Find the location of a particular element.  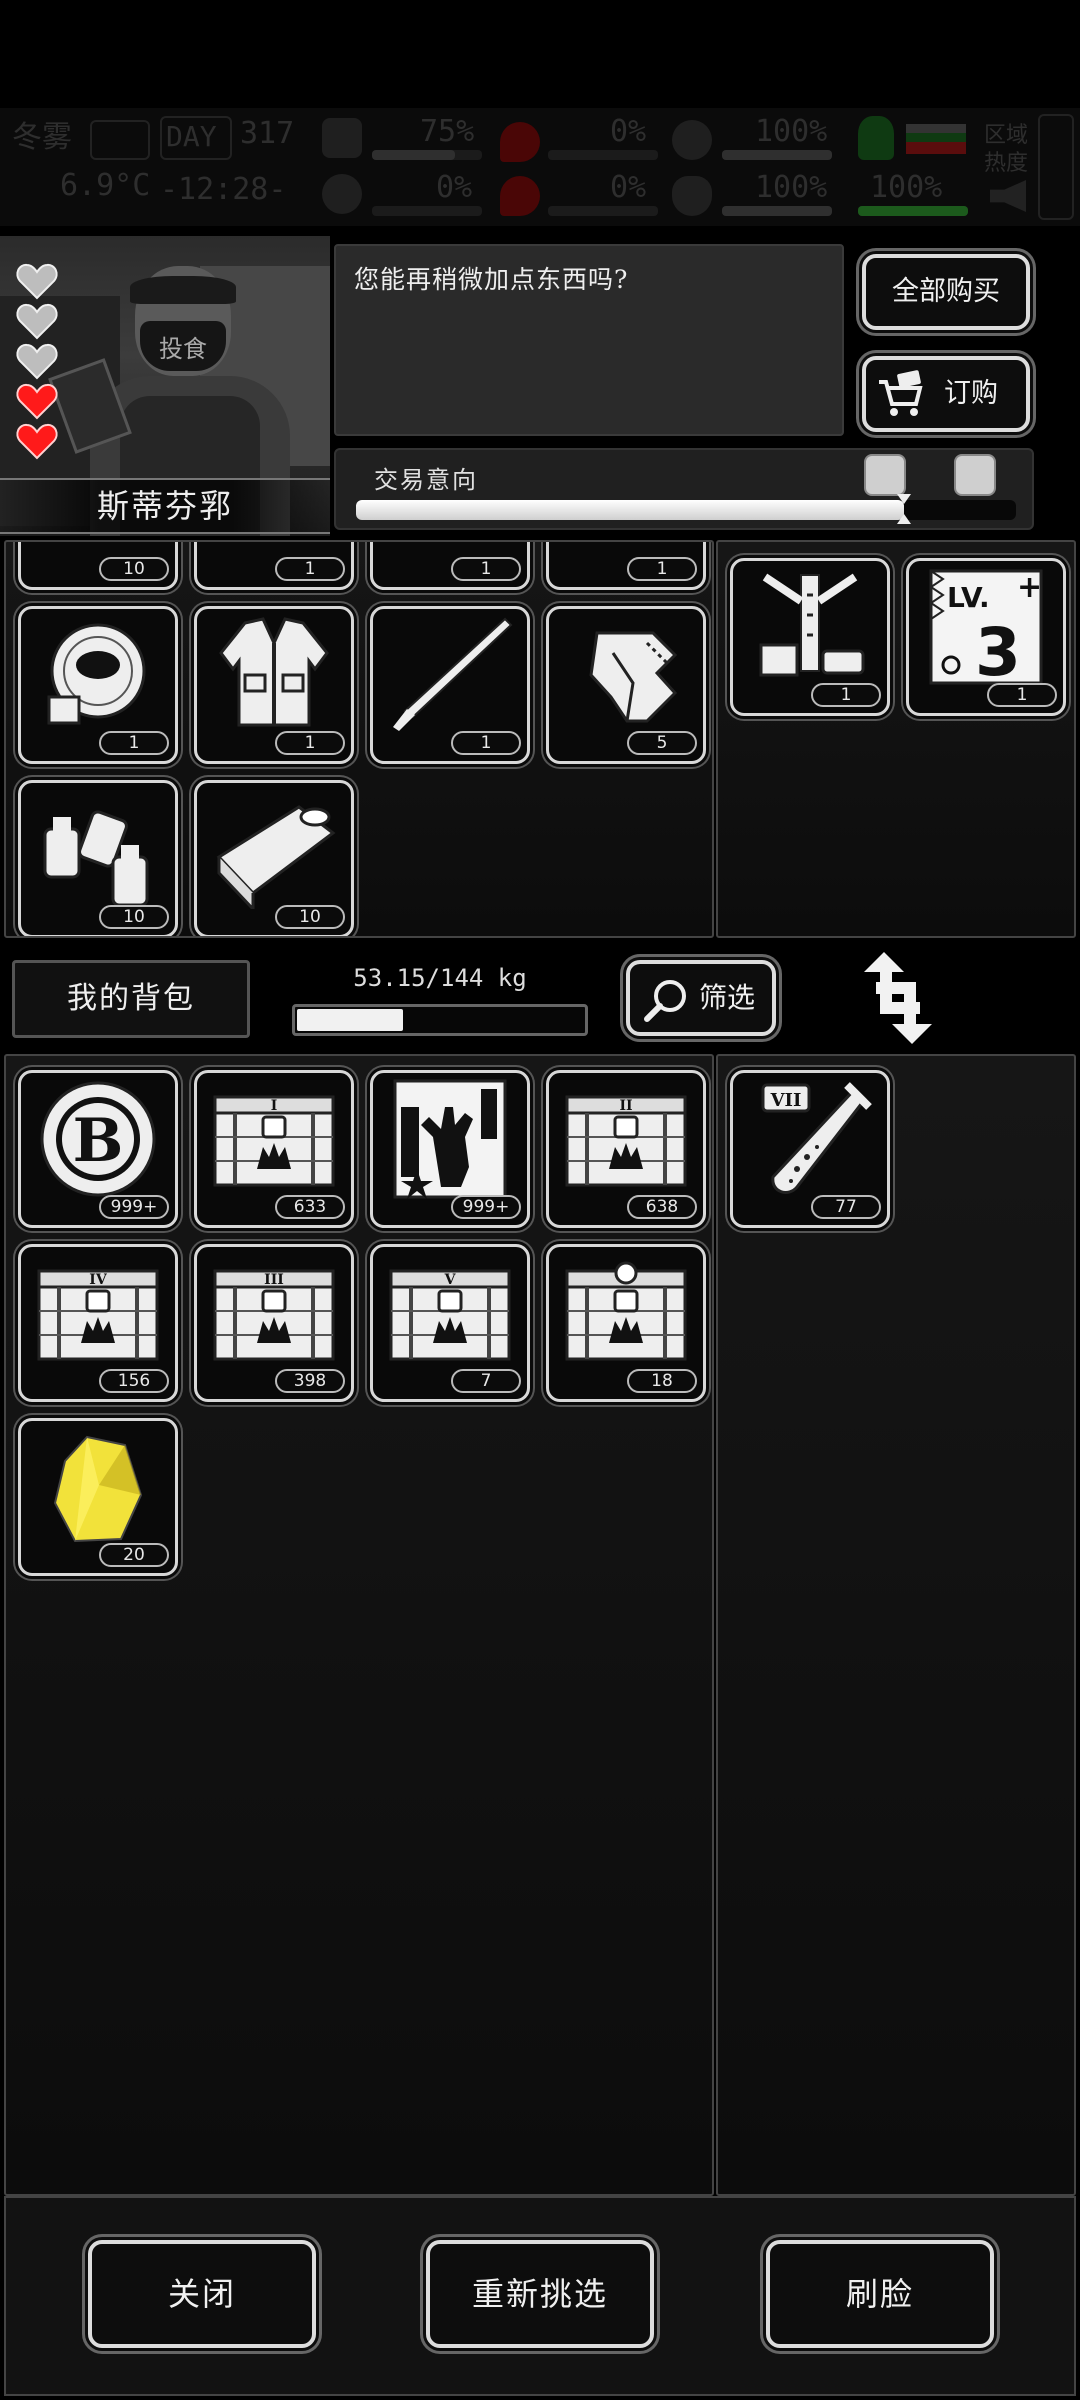

svg-text: VII is located at coordinates (786, 1100).